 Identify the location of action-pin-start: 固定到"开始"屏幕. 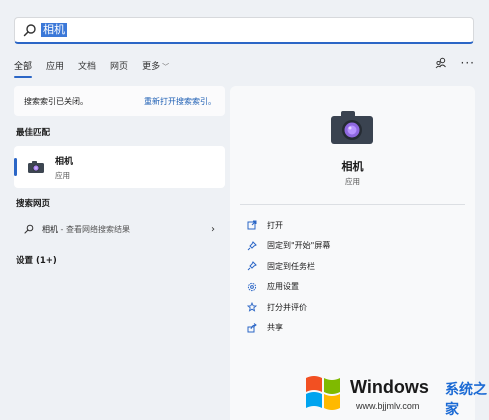
(288, 246).